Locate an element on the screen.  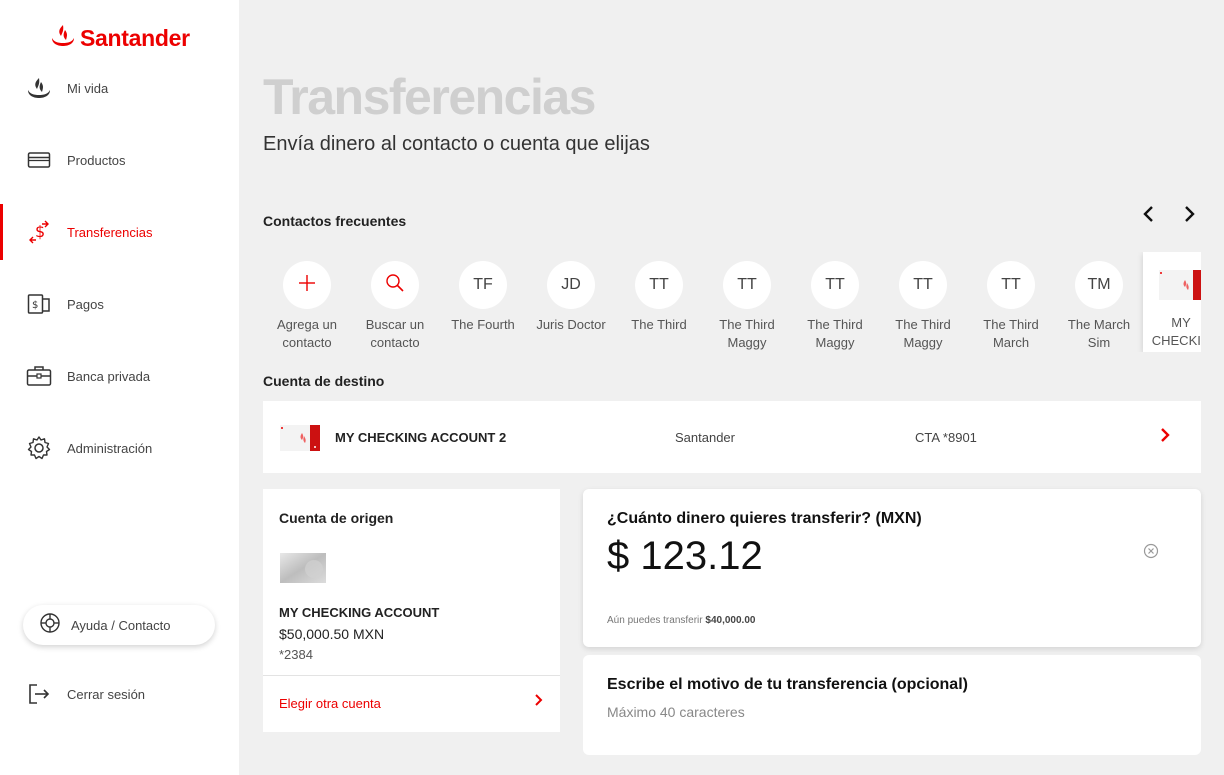
divider is located at coordinates (411, 675).